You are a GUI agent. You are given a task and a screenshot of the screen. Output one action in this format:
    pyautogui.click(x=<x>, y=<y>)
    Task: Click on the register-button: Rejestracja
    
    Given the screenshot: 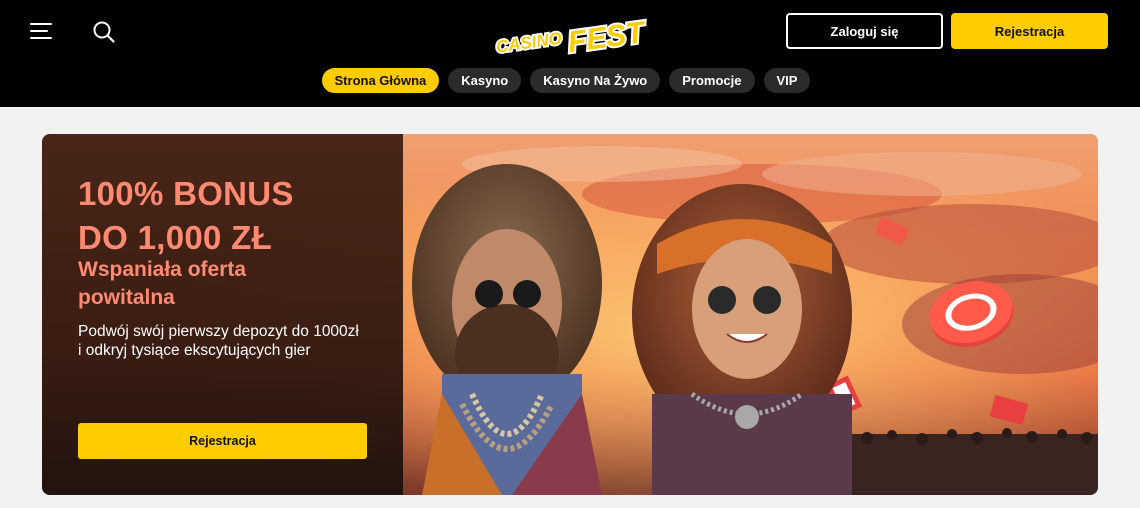 What is the action you would take?
    pyautogui.click(x=1029, y=31)
    